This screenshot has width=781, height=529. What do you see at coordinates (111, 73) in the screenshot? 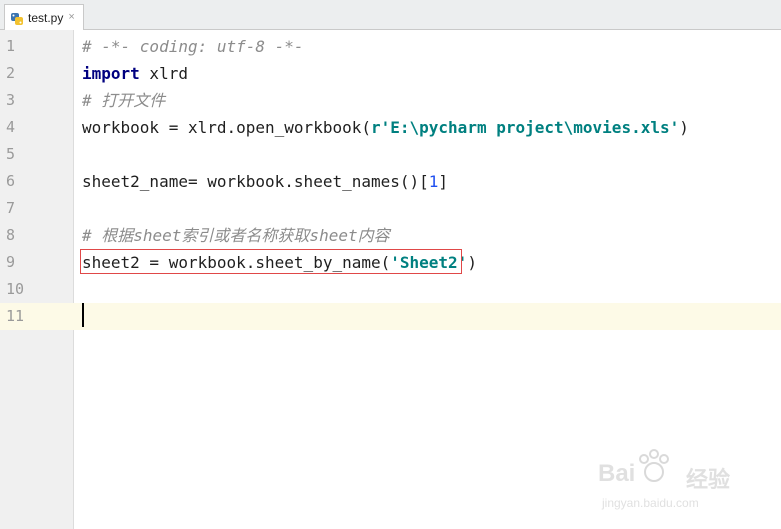
I see `keyword-token: import` at bounding box center [111, 73].